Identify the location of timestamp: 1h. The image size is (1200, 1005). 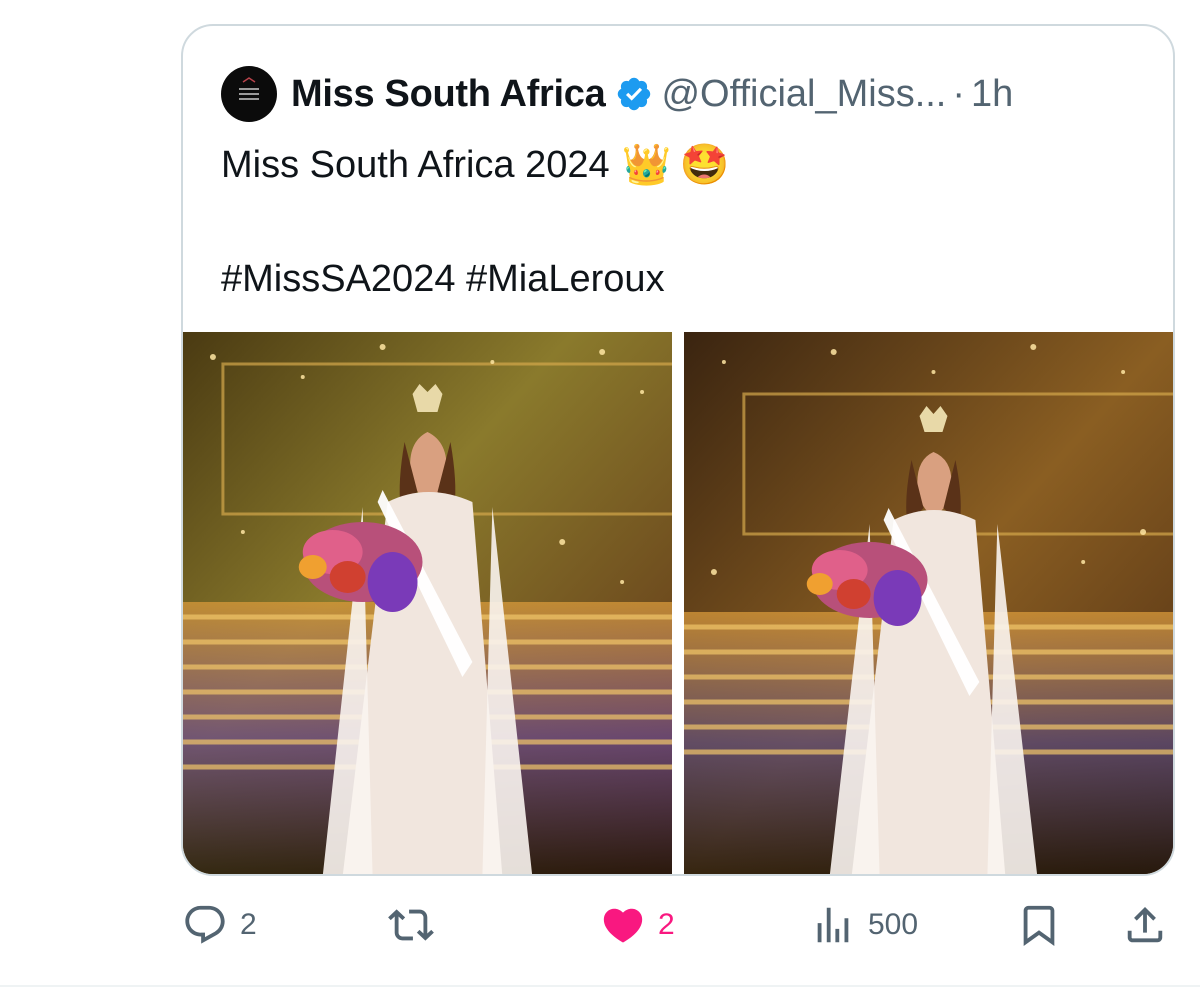
(992, 94).